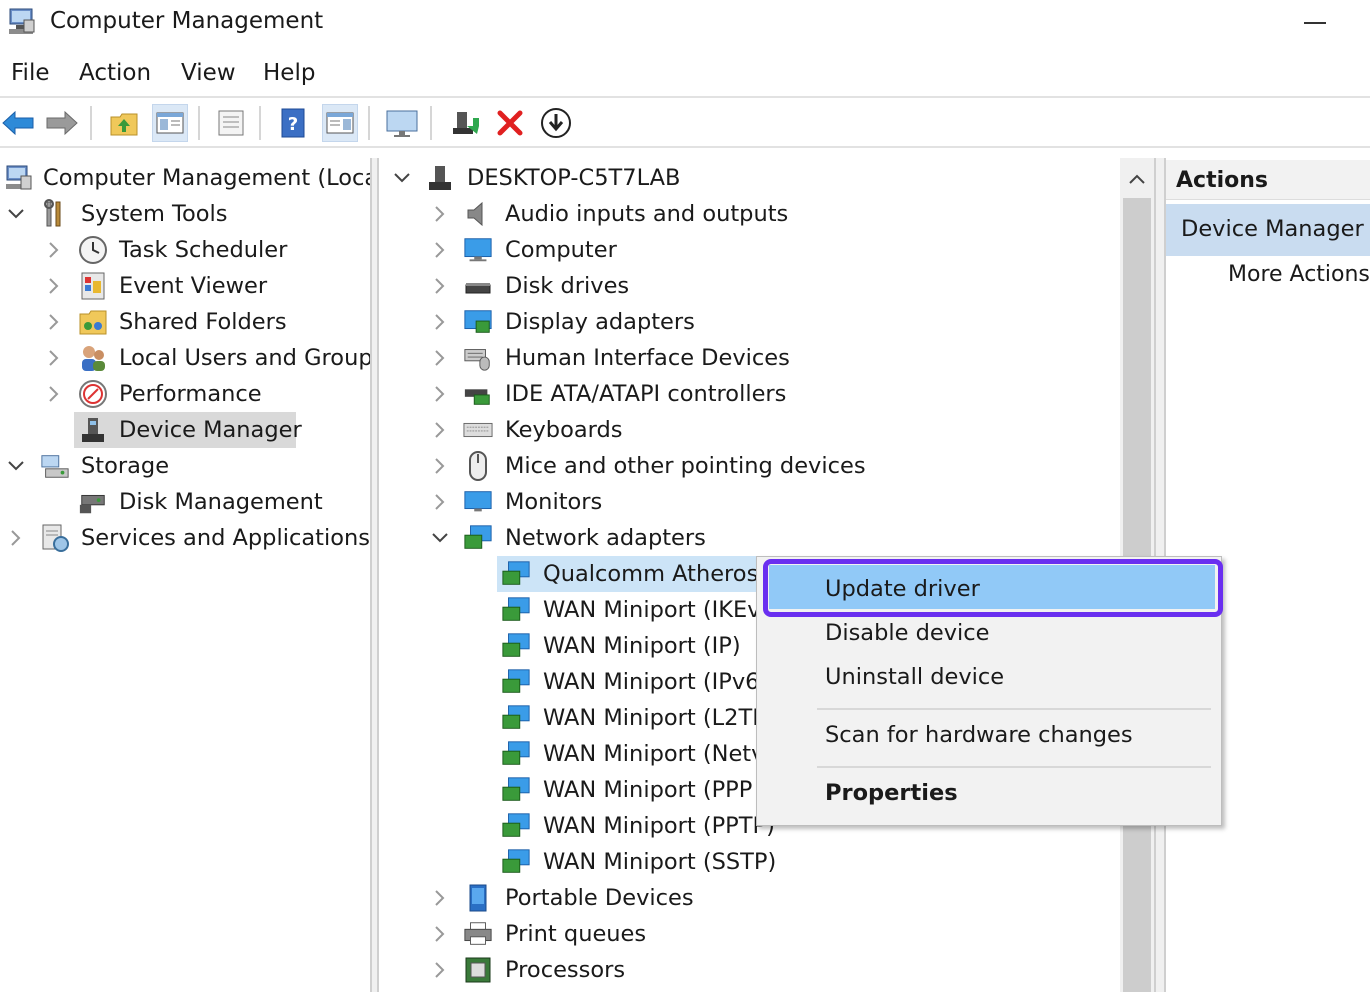 The width and height of the screenshot is (1370, 992). I want to click on category-computer: Computer, so click(749, 250).